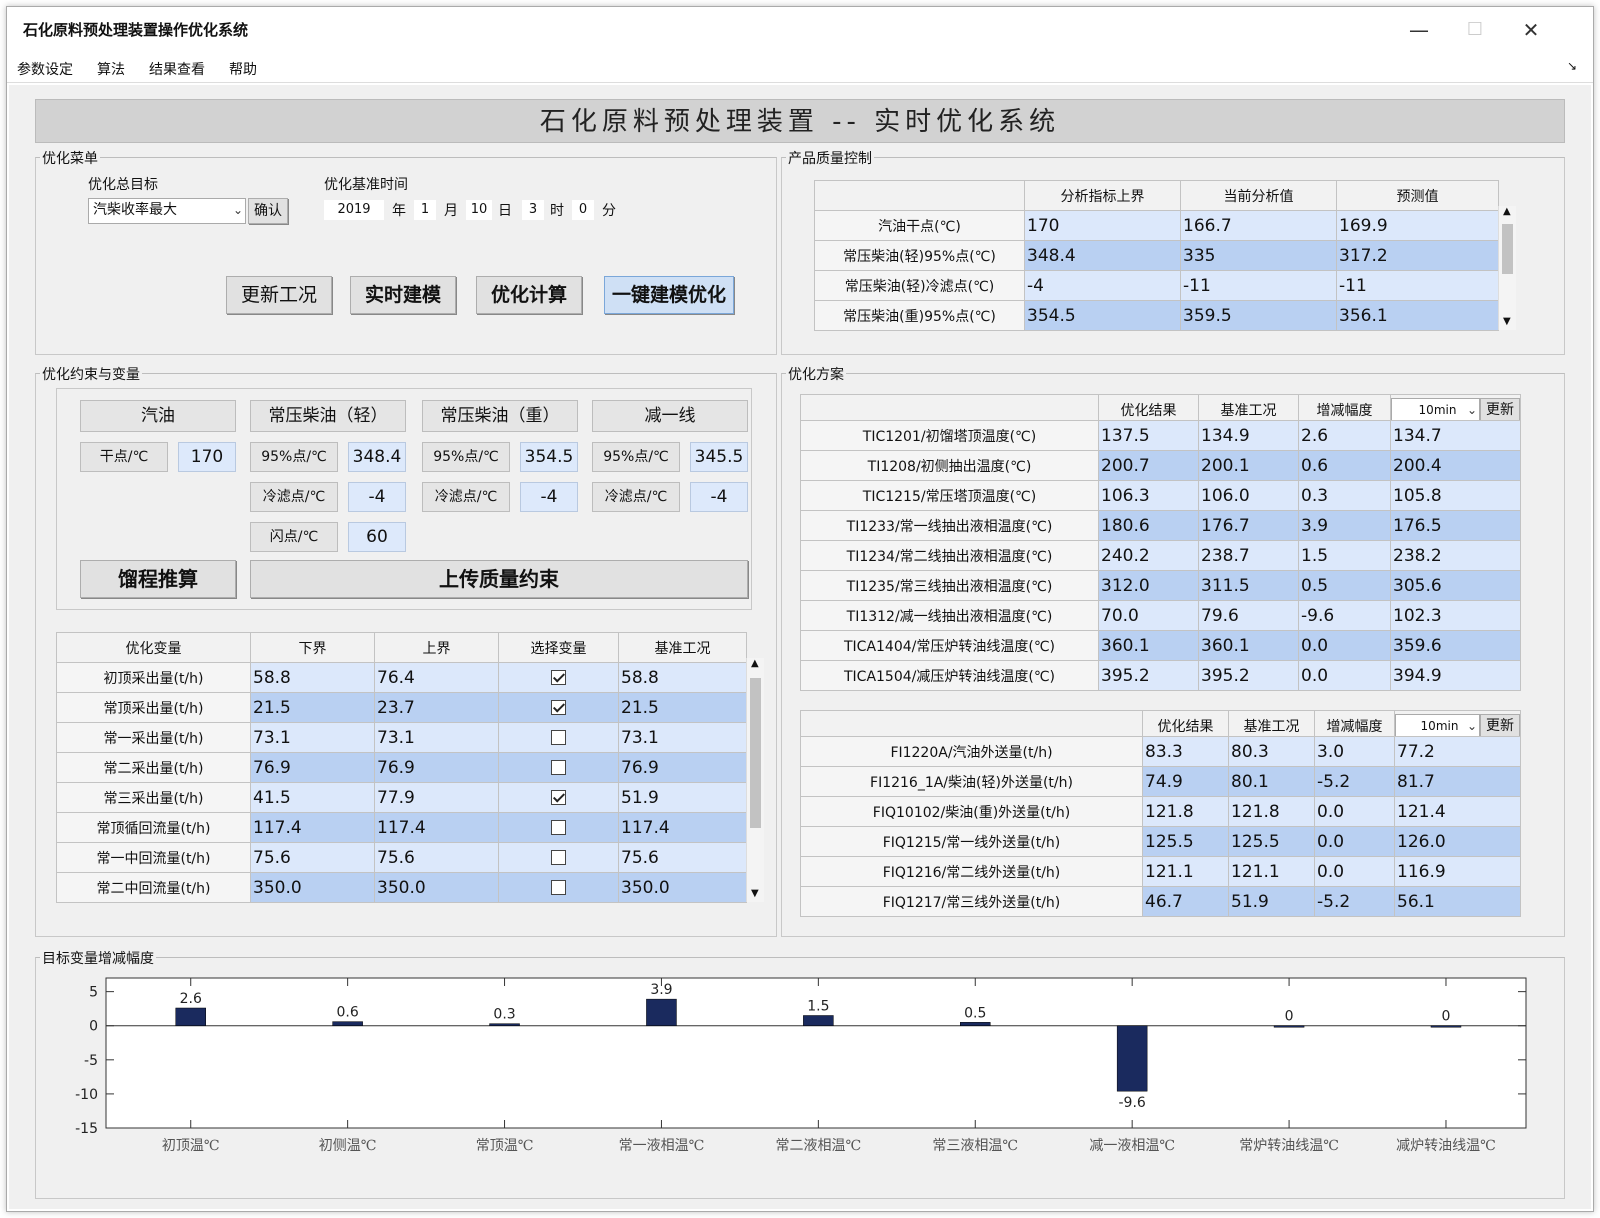 The image size is (1600, 1218). What do you see at coordinates (1148, 585) in the screenshot?
I see `cell: 312.0` at bounding box center [1148, 585].